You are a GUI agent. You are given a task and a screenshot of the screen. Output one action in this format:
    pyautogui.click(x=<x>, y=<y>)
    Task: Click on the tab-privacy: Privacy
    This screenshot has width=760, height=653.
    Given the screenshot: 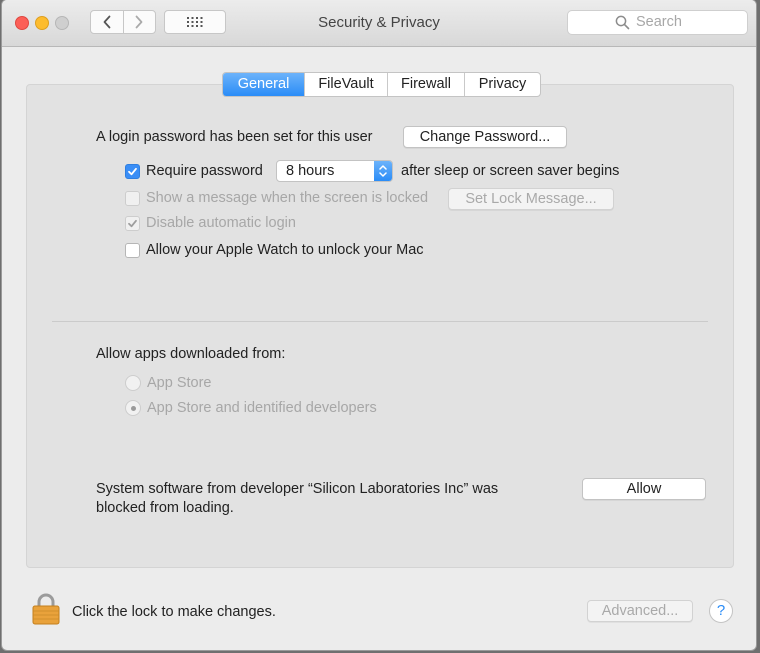 What is the action you would take?
    pyautogui.click(x=502, y=84)
    